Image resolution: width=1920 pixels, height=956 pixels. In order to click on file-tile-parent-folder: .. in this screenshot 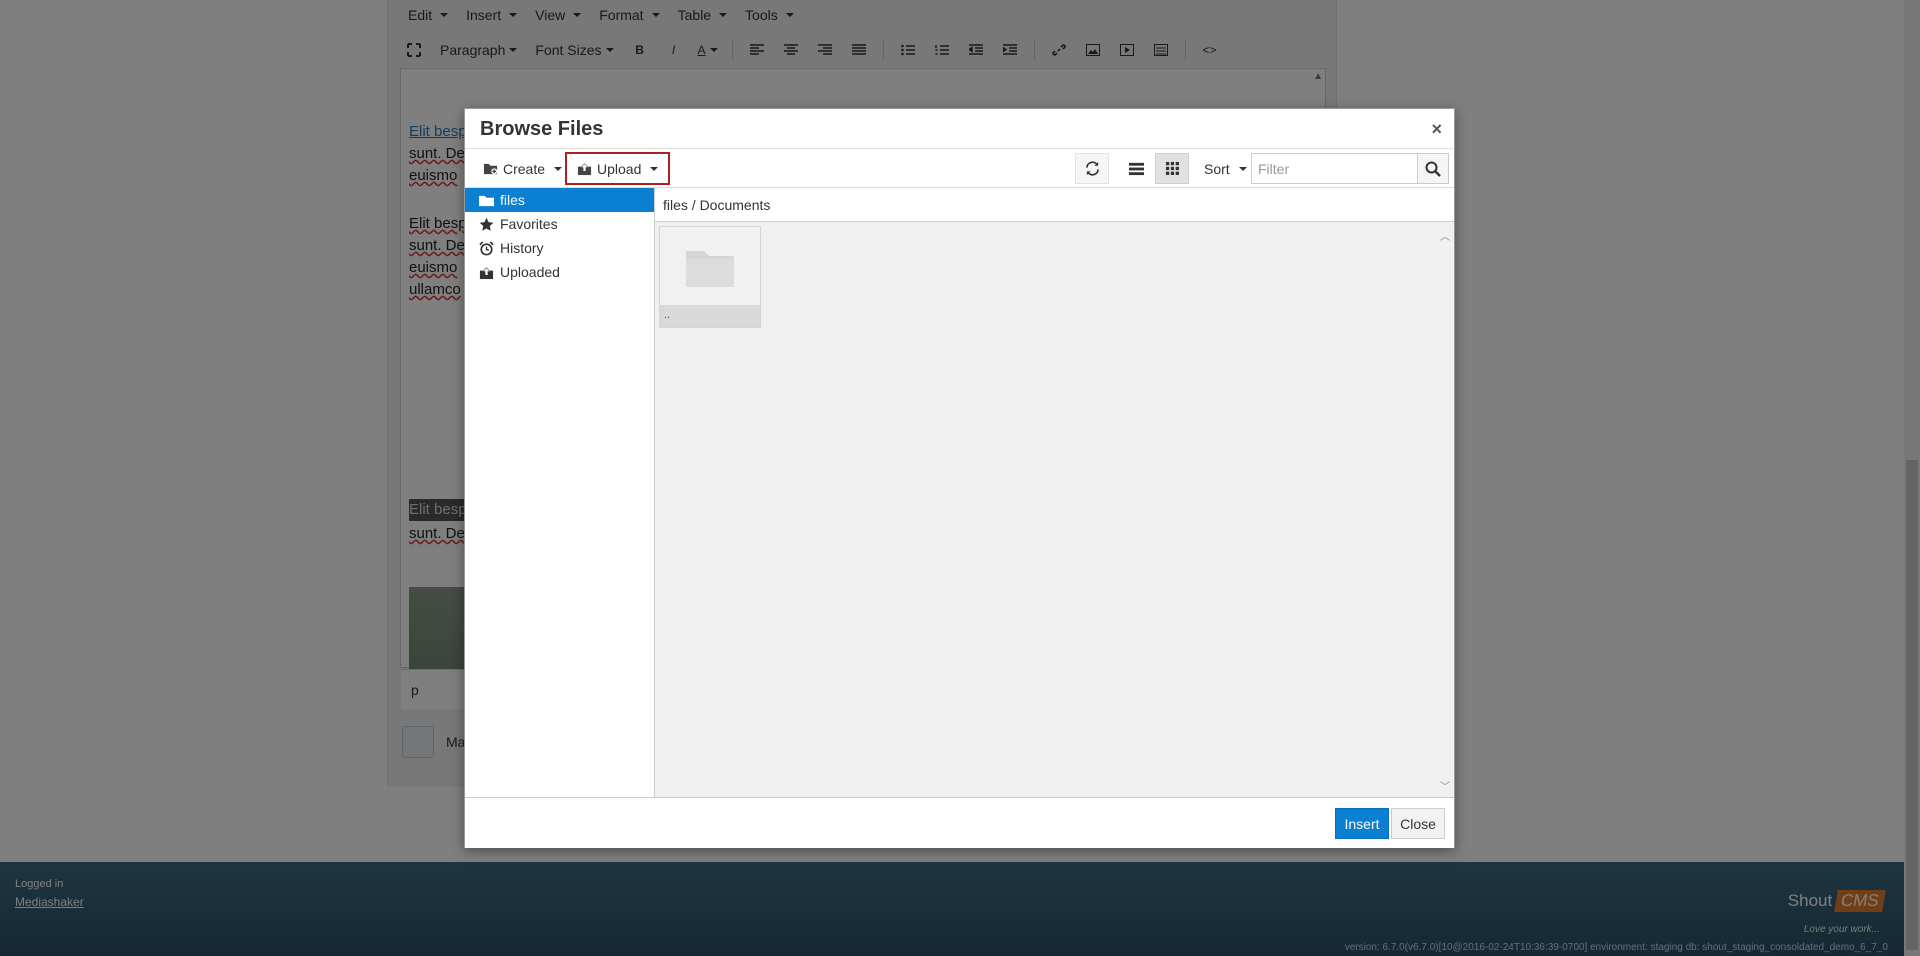, I will do `click(710, 277)`.